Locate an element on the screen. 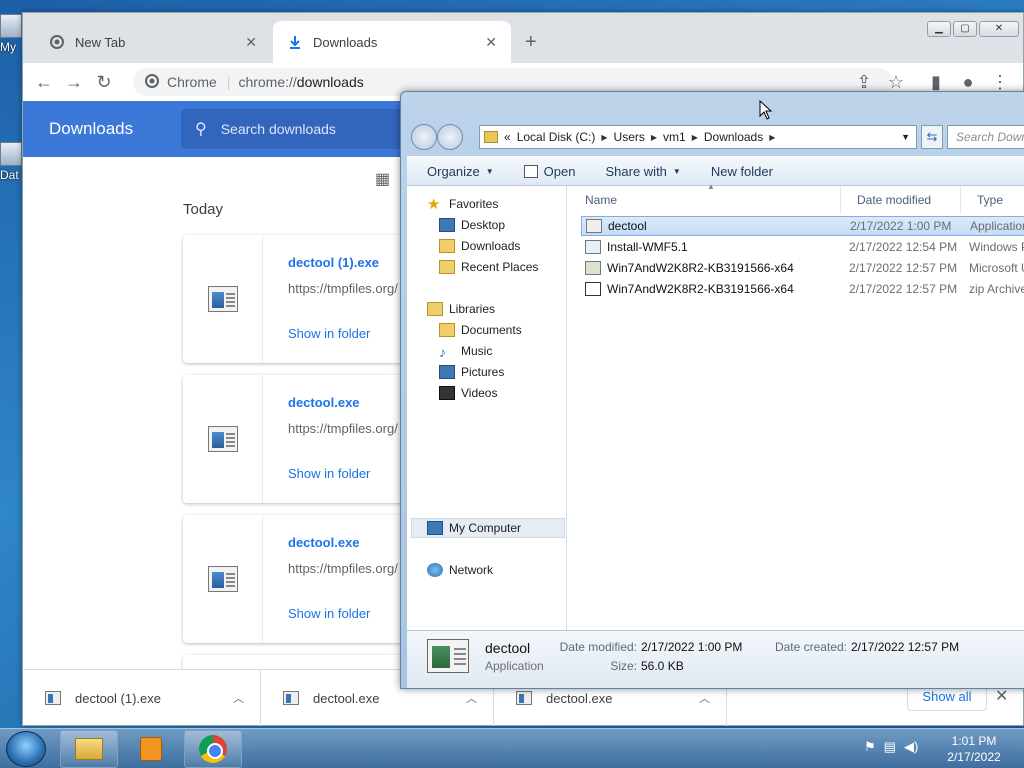 Image resolution: width=1024 pixels, height=768 pixels. forward-arrow-icon: → is located at coordinates (74, 82).